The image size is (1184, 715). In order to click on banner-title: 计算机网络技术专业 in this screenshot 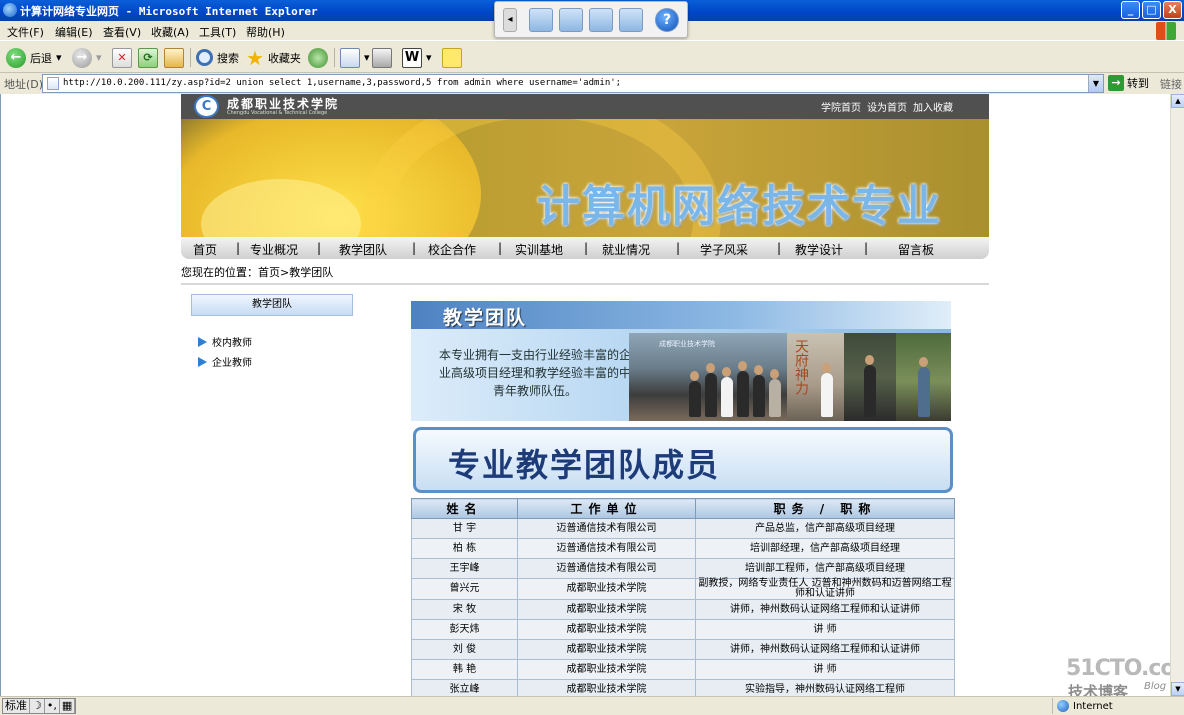, I will do `click(739, 207)`.